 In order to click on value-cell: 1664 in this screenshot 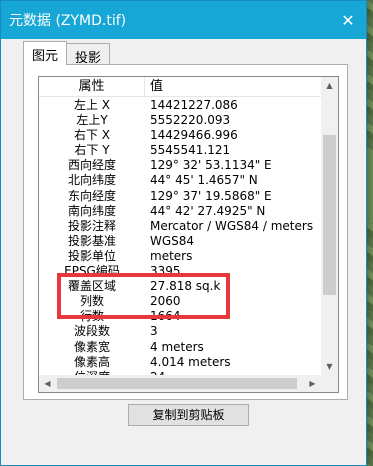, I will do `click(165, 316)`.